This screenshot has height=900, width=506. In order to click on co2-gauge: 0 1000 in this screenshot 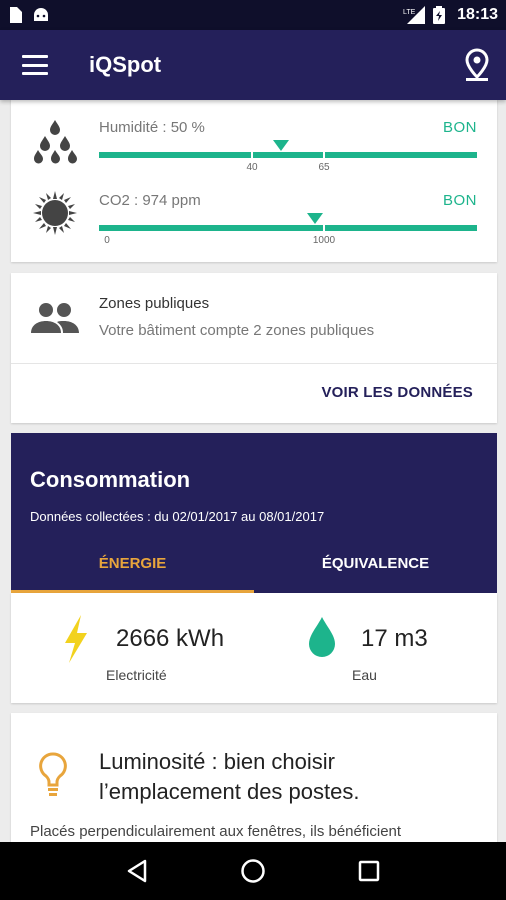, I will do `click(288, 229)`.